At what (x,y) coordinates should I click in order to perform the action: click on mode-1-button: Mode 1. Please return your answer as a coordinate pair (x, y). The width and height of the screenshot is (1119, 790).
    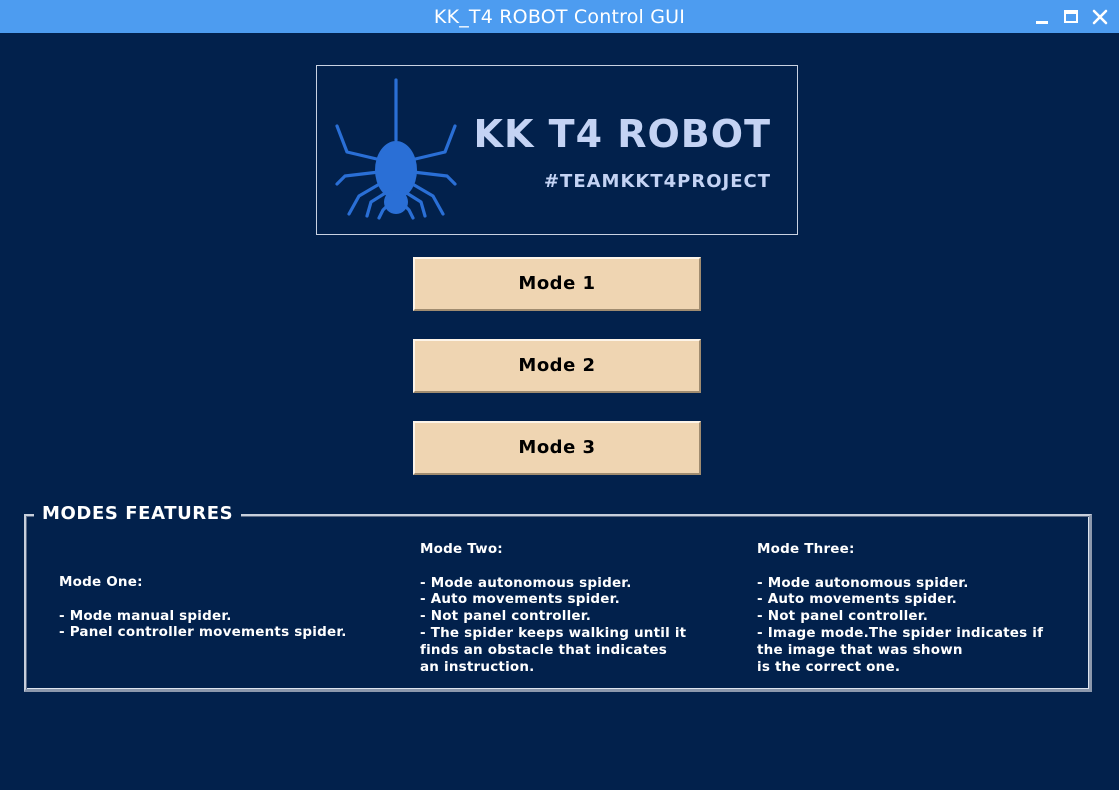
    Looking at the image, I should click on (557, 284).